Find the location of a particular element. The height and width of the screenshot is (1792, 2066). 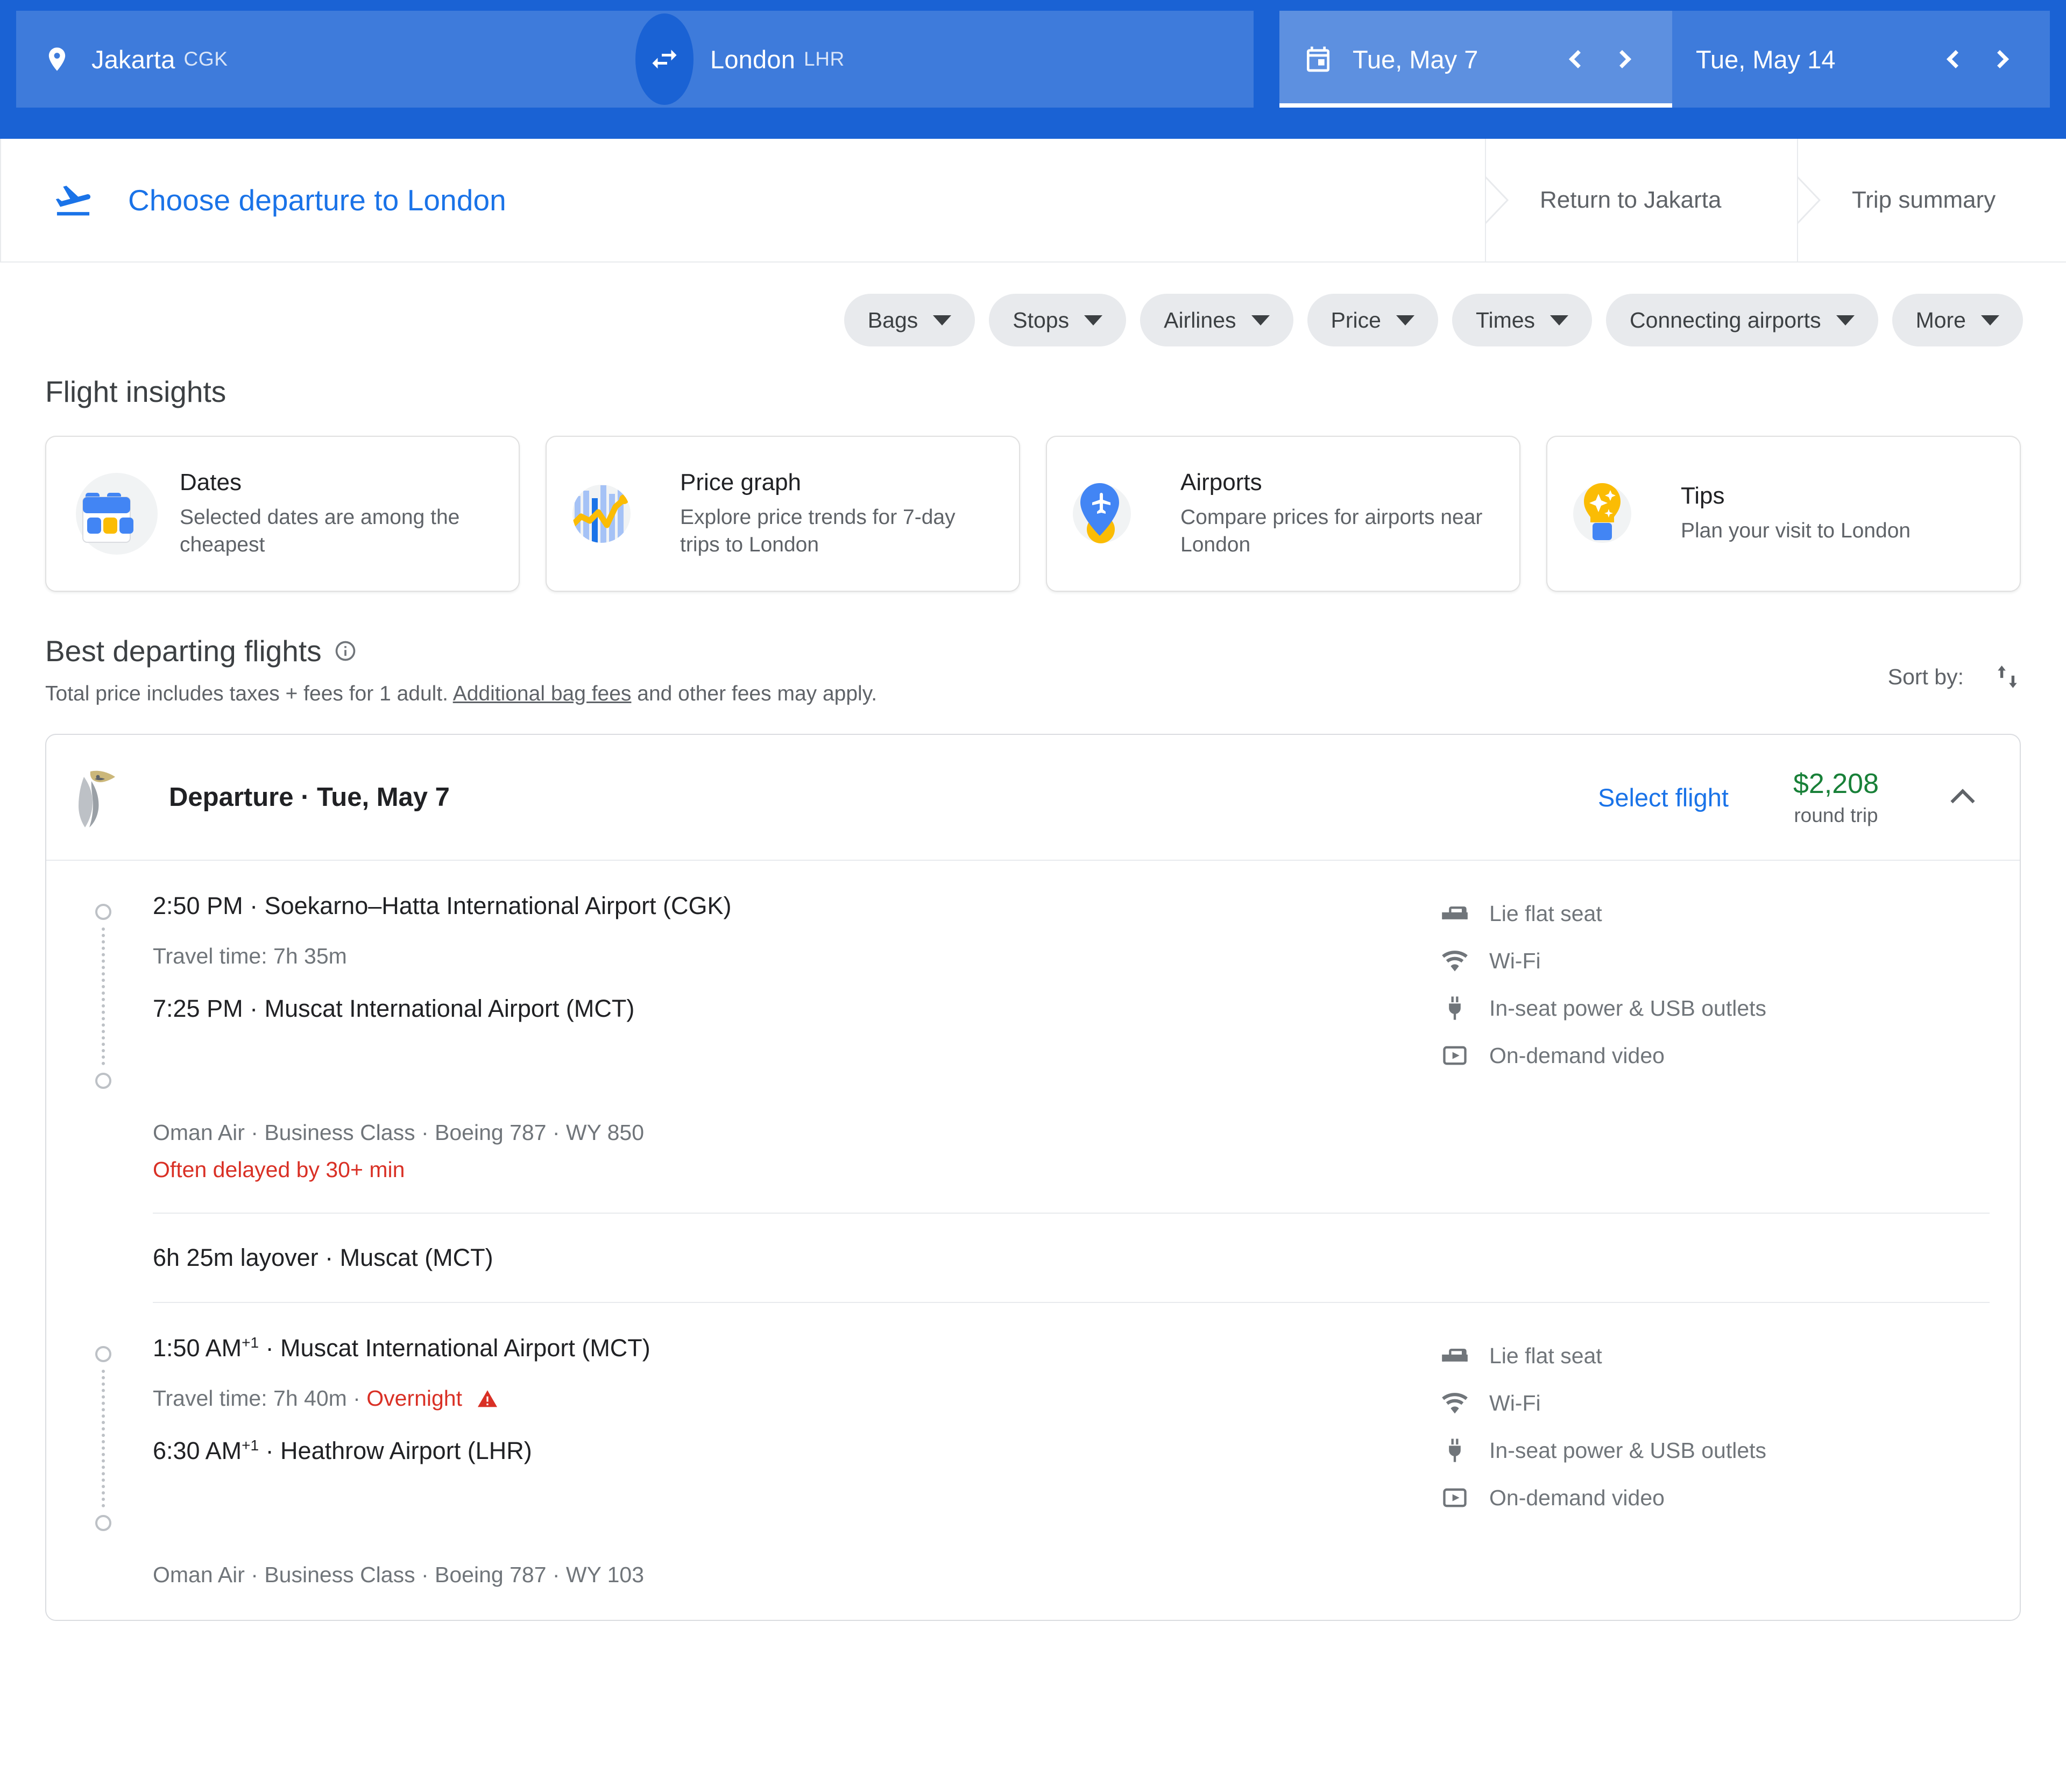

departure-date-field: Tue, May 7 is located at coordinates (1475, 59).